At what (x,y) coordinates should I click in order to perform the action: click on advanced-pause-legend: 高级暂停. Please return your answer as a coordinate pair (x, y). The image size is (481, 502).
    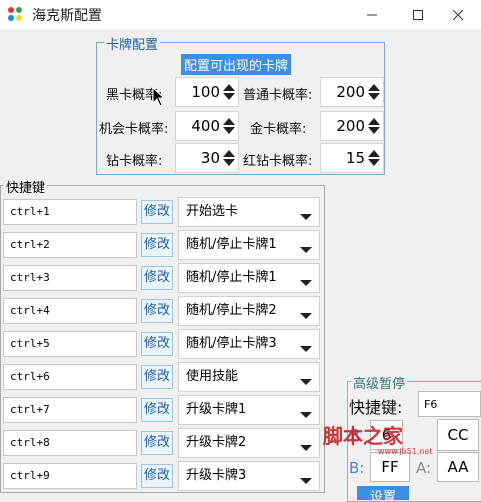
    Looking at the image, I should click on (379, 382).